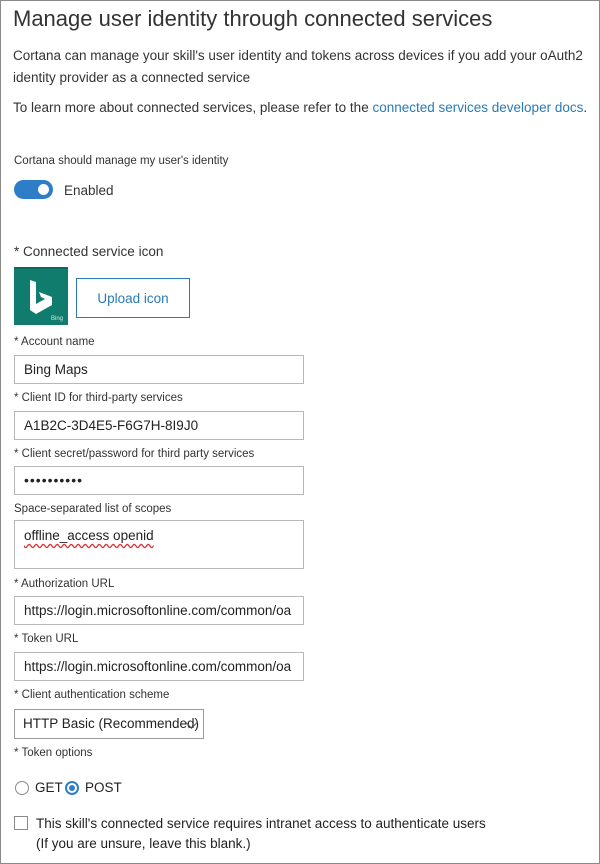 This screenshot has height=864, width=600. What do you see at coordinates (43, 189) in the screenshot?
I see `toggle-knob` at bounding box center [43, 189].